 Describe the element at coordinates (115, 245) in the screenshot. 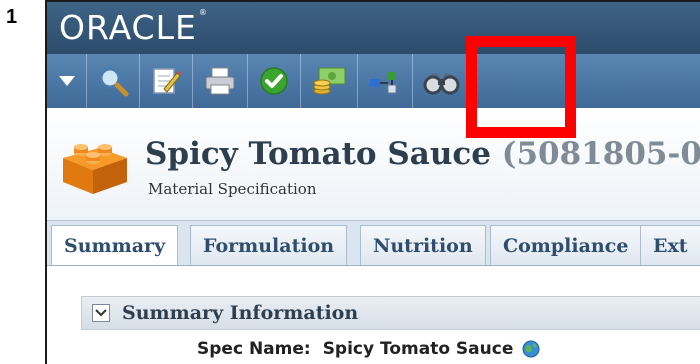

I see `tab-summary: Summary` at that location.